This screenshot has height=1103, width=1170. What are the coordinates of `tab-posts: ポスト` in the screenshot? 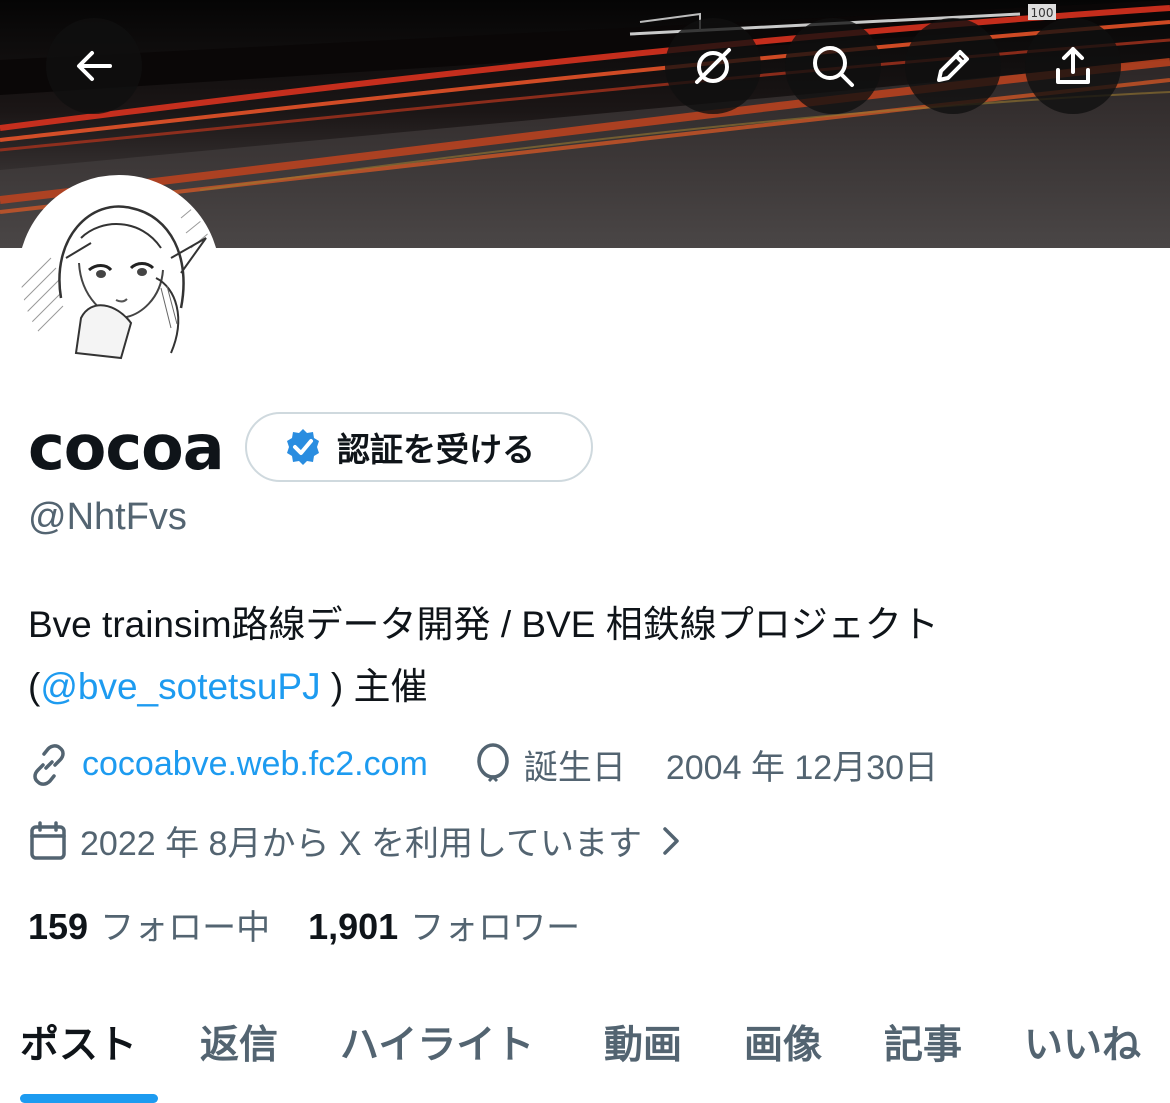 It's located at (78, 1042).